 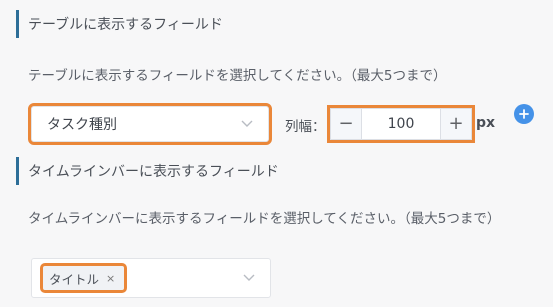 What do you see at coordinates (74, 279) in the screenshot?
I see `tag-label: タイトル` at bounding box center [74, 279].